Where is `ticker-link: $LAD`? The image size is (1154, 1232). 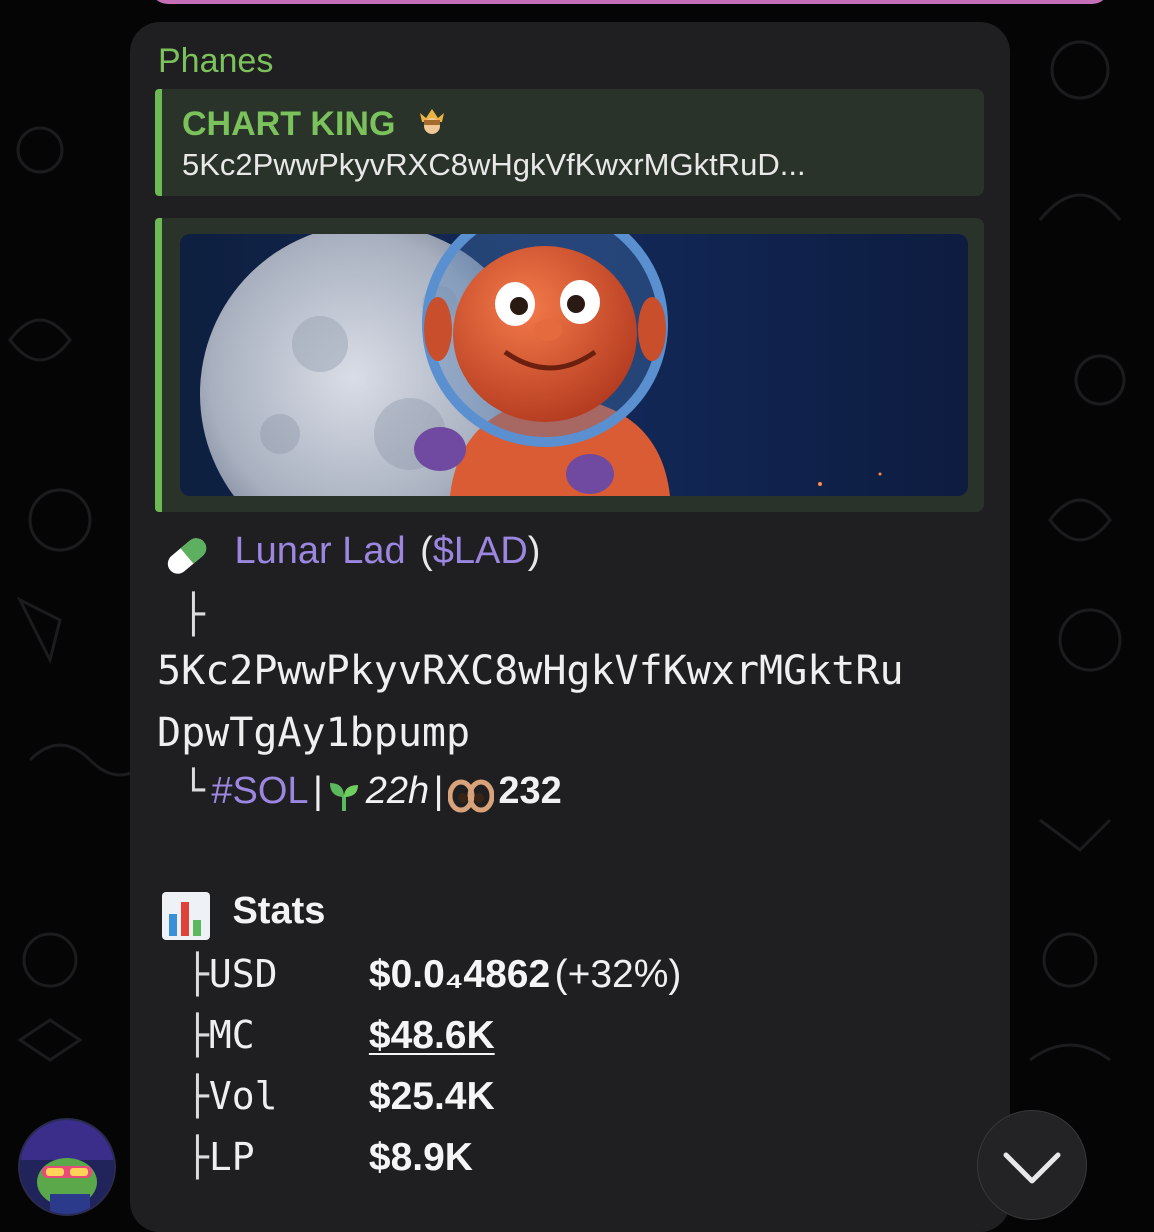 ticker-link: $LAD is located at coordinates (480, 551).